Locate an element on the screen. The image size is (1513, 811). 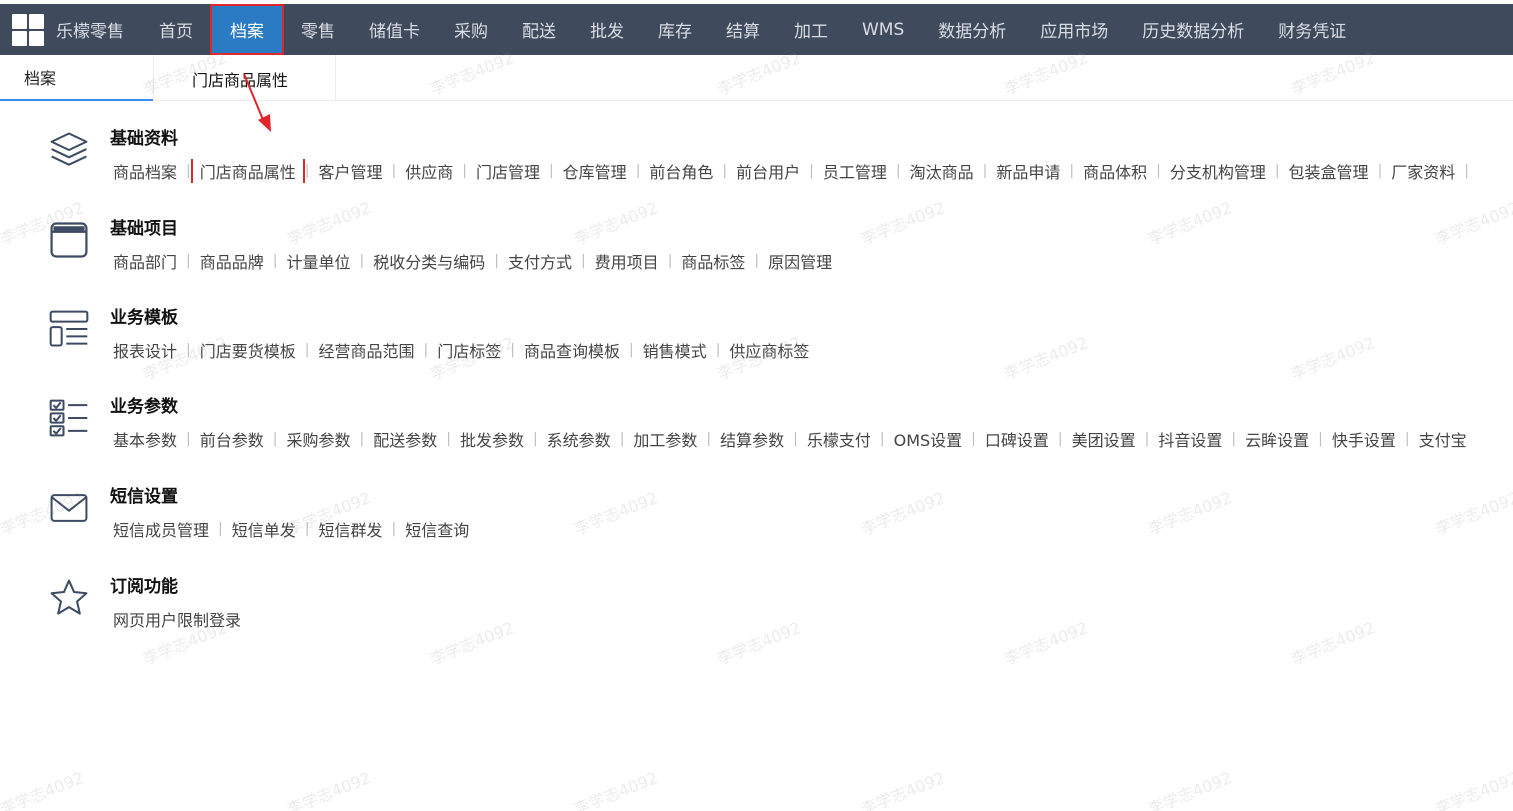
section-link: 门店商品属性 is located at coordinates (247, 171).